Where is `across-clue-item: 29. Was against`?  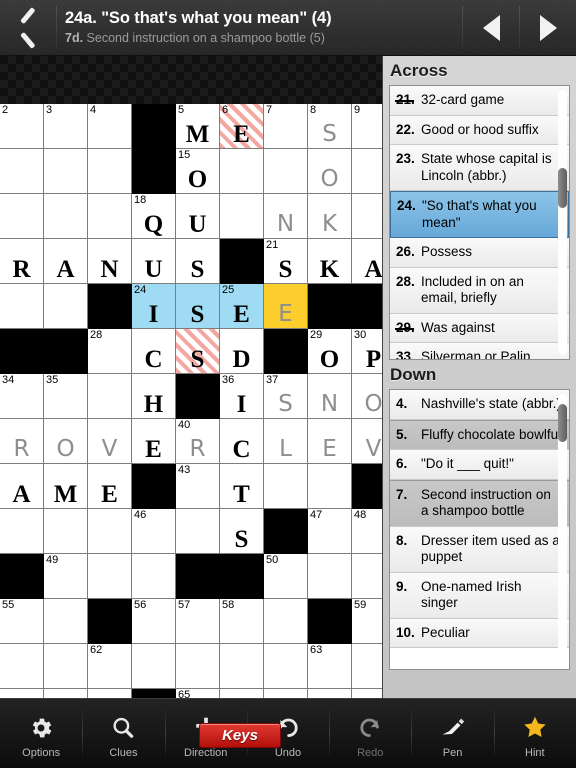 across-clue-item: 29. Was against is located at coordinates (479, 328).